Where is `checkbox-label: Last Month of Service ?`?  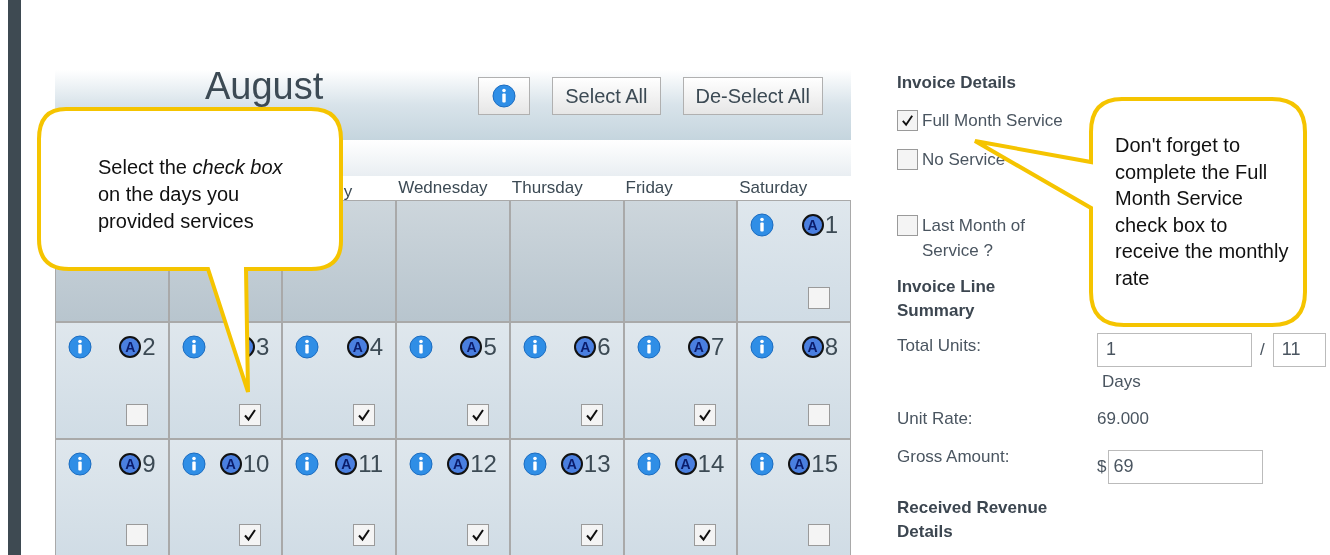 checkbox-label: Last Month of Service ? is located at coordinates (974, 238).